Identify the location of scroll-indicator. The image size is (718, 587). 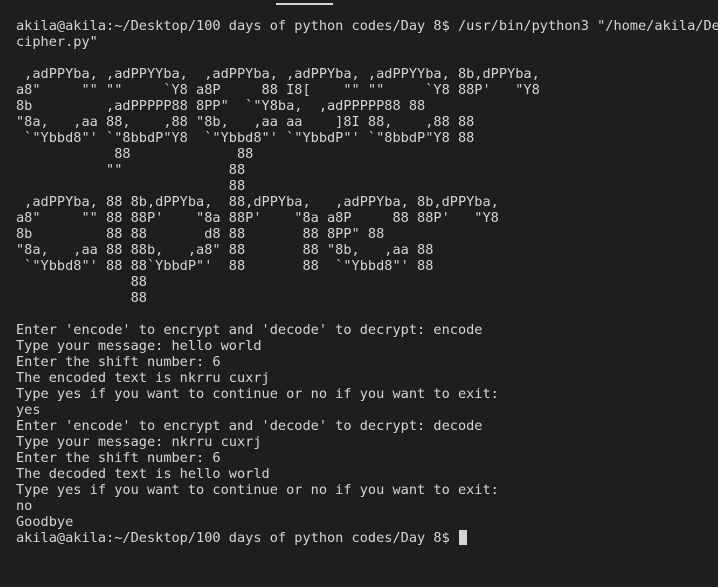
(304, 4).